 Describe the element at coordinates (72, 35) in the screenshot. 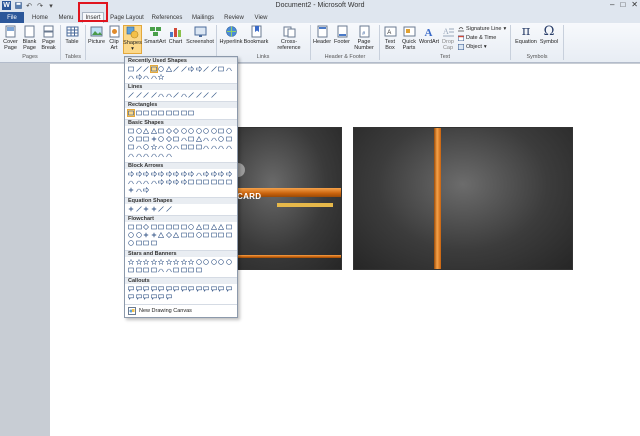

I see `table-button: Table` at that location.